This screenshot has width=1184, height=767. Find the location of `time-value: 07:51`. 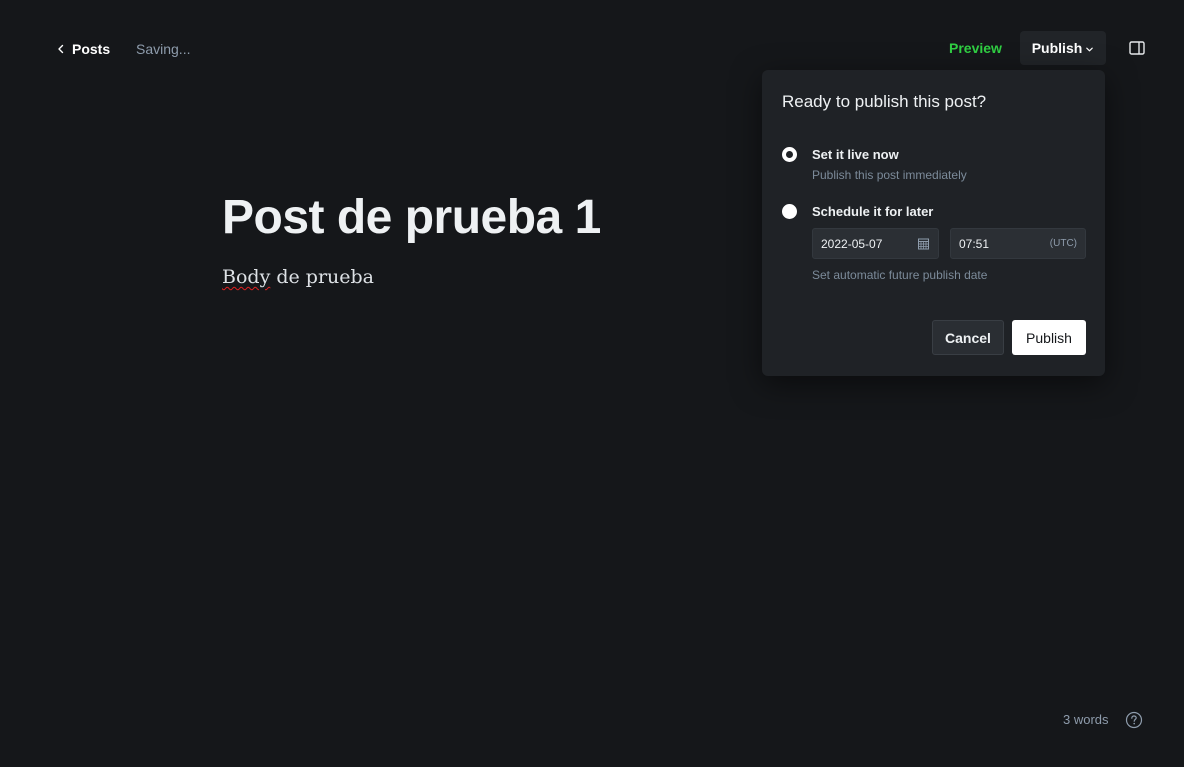

time-value: 07:51 is located at coordinates (974, 243).